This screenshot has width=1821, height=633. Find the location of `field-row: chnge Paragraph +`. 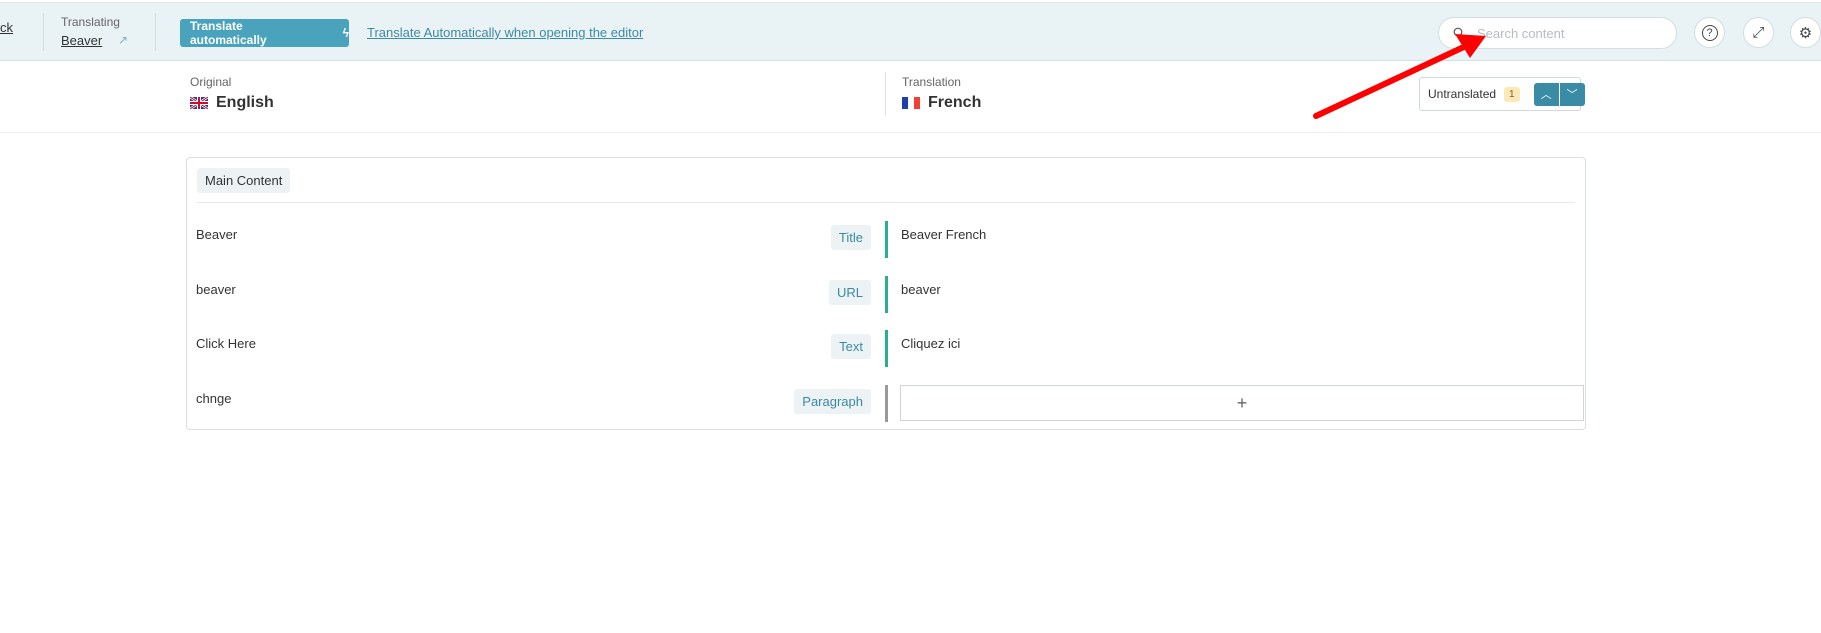

field-row: chnge Paragraph + is located at coordinates (887, 403).